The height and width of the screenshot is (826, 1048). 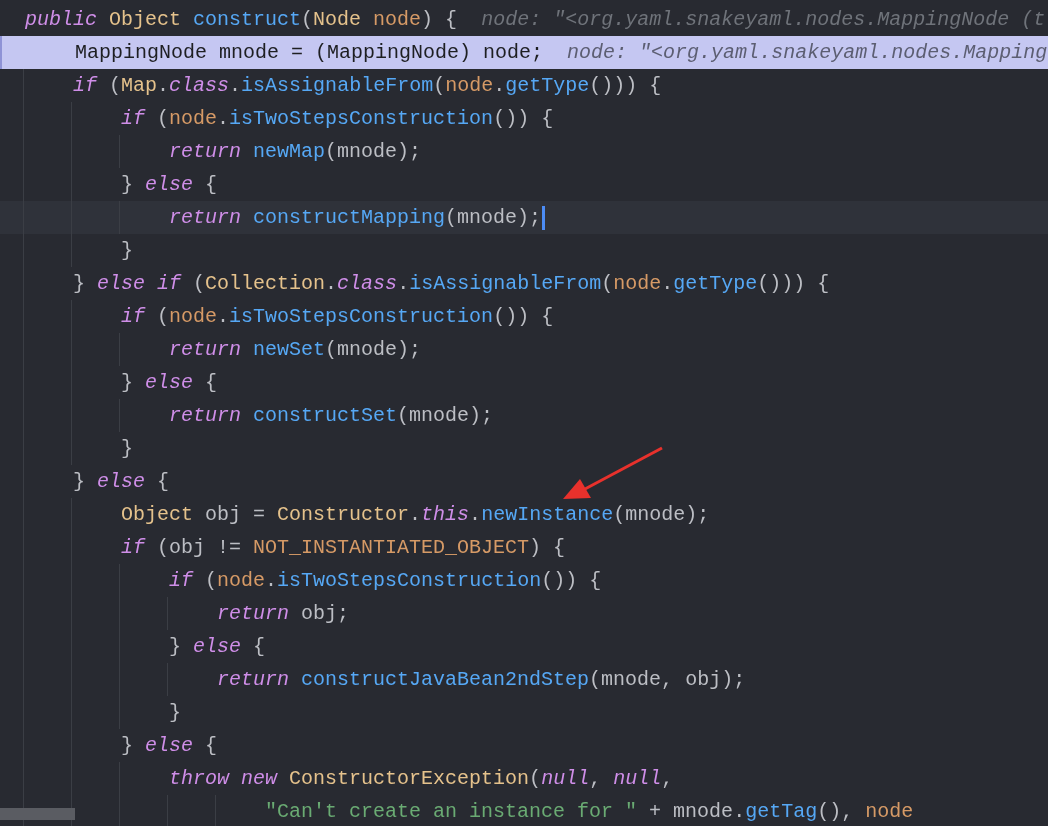 What do you see at coordinates (421, 778) in the screenshot?
I see `code-line: throw new ConstructorException(null, null,` at bounding box center [421, 778].